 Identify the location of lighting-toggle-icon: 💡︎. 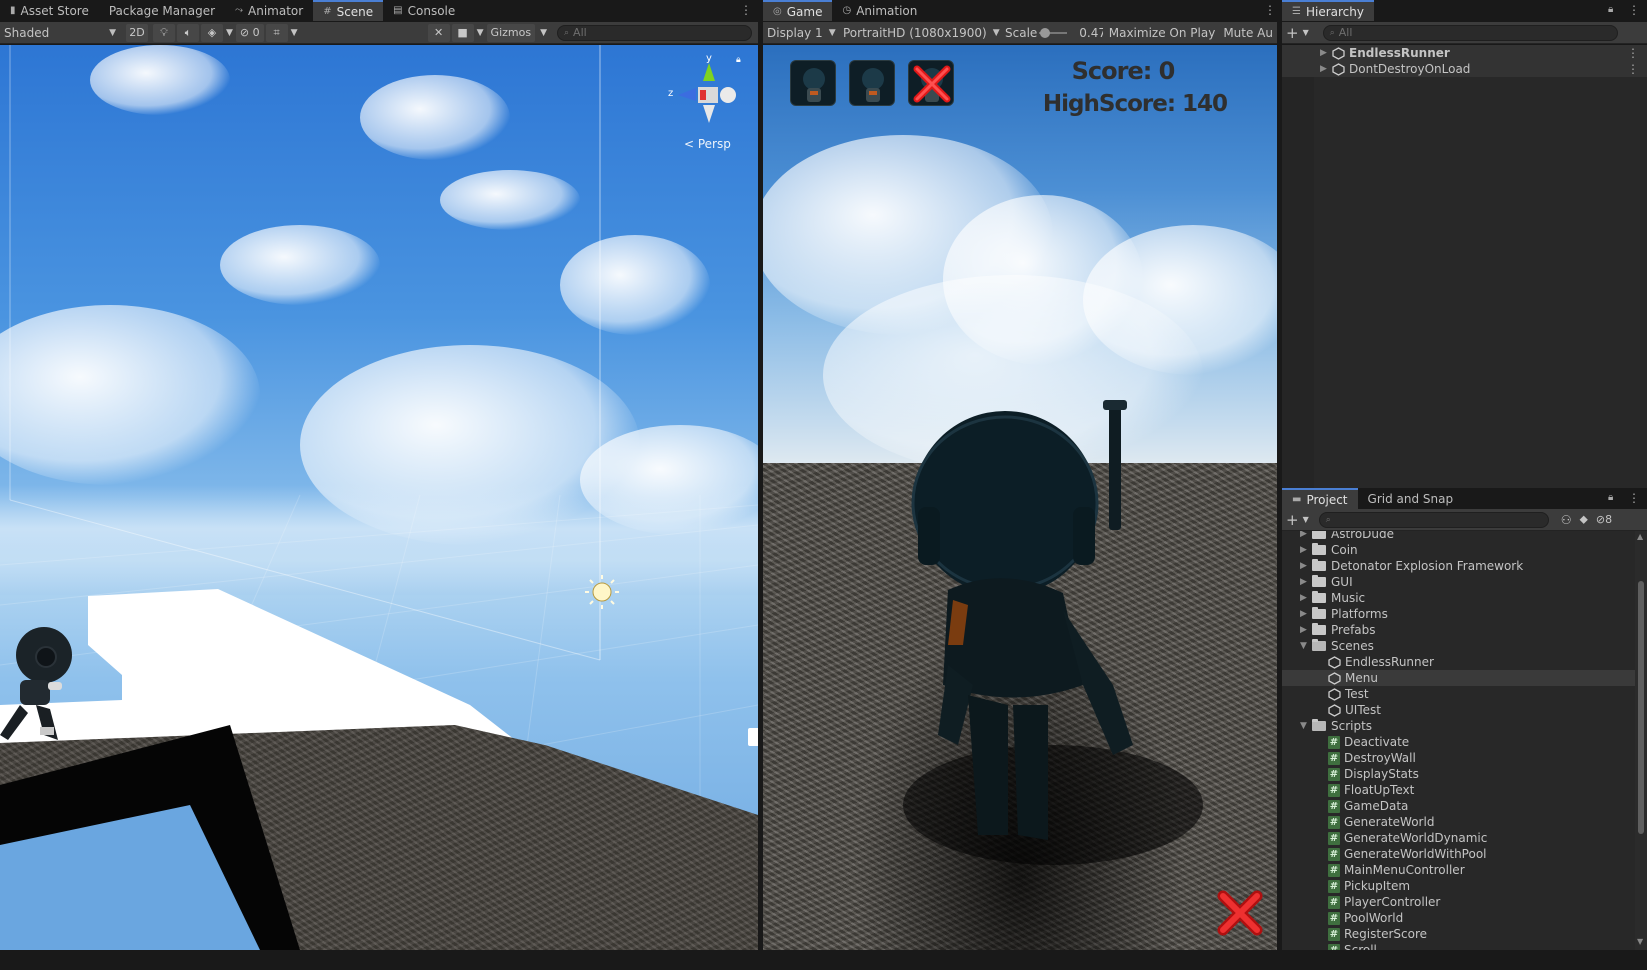
(164, 32).